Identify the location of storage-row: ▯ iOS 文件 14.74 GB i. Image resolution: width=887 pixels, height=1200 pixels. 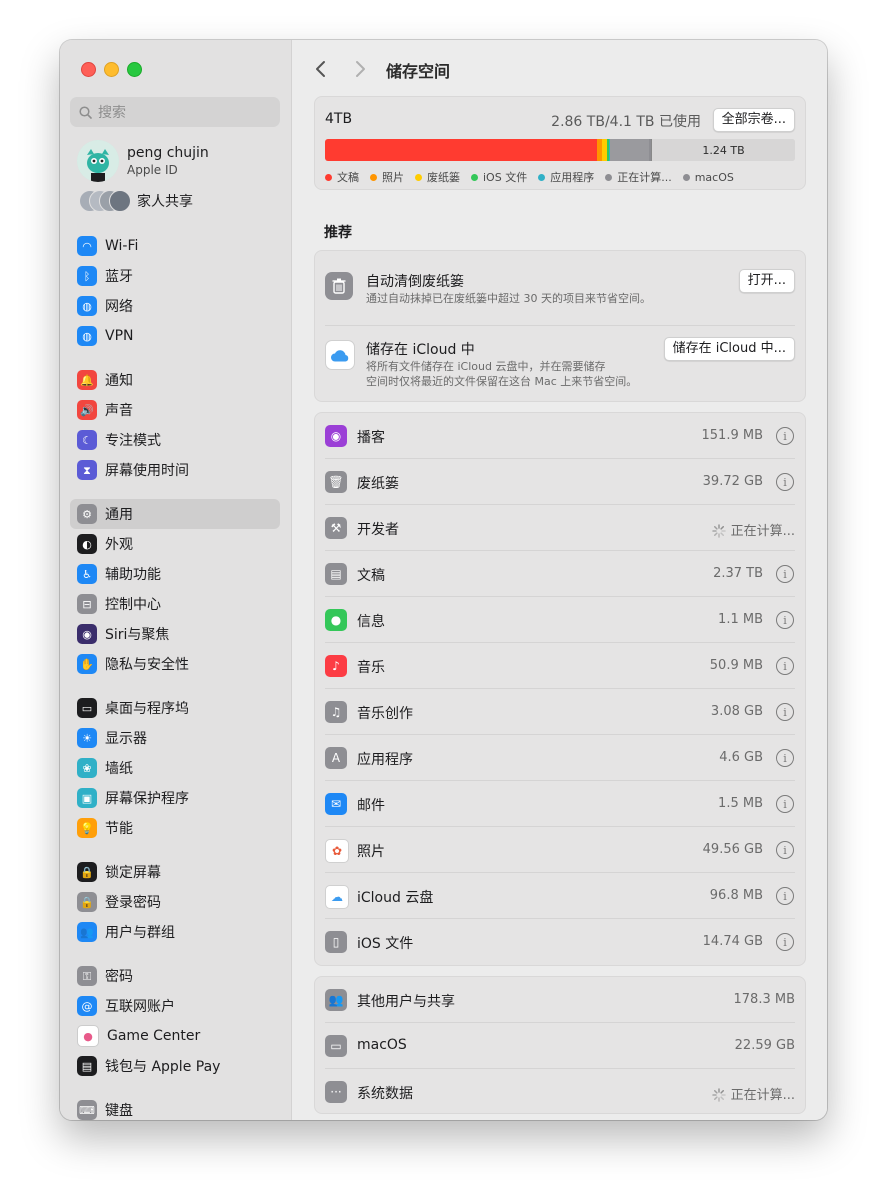
(560, 942).